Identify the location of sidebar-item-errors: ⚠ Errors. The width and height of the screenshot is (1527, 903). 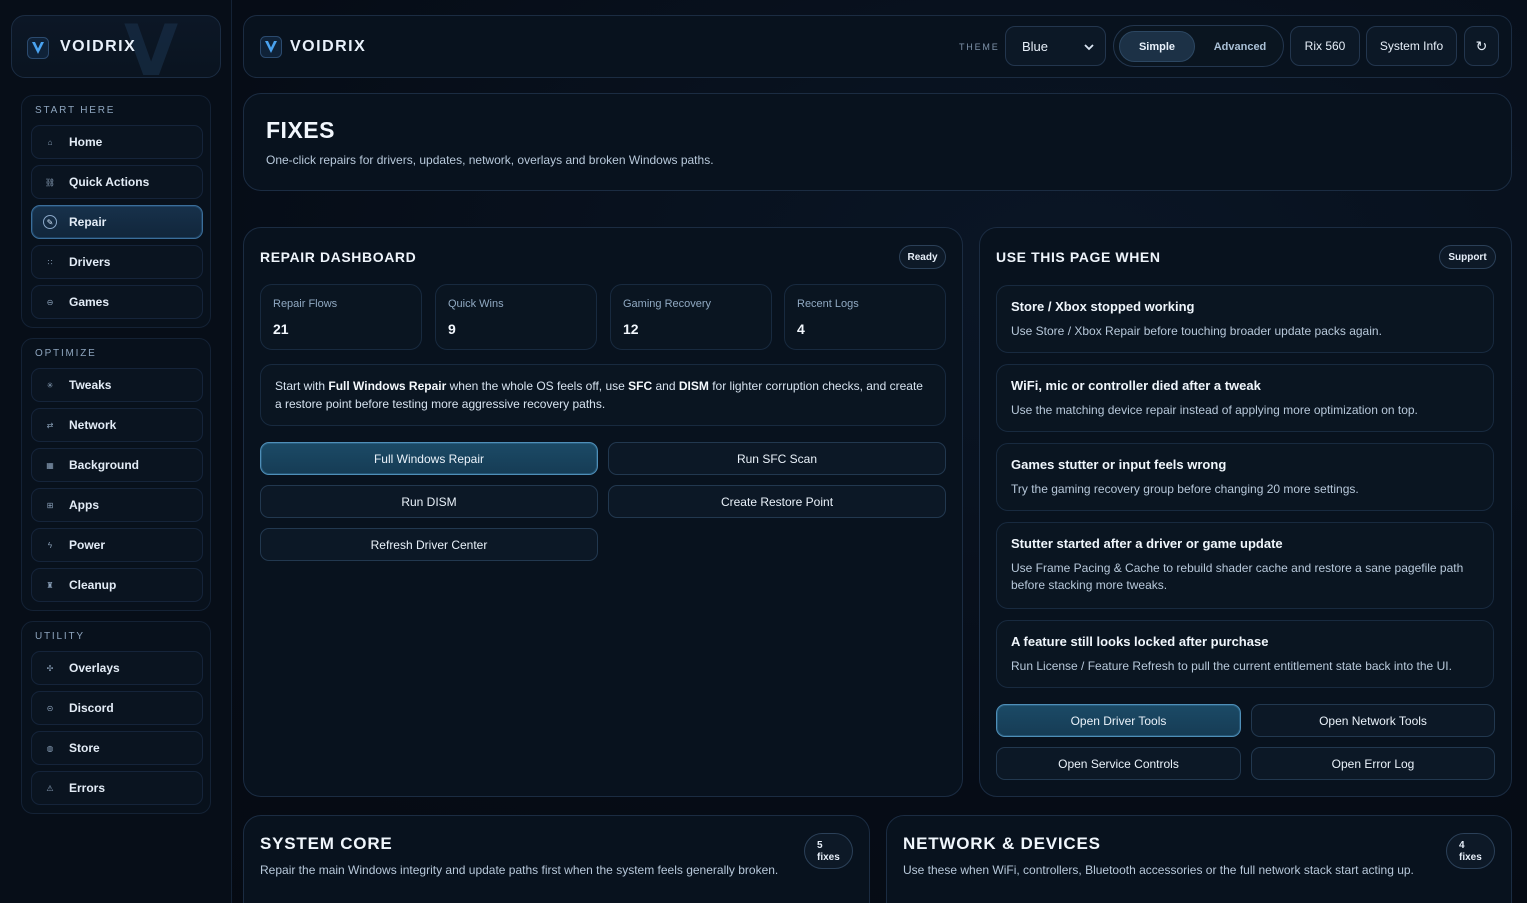
(117, 788).